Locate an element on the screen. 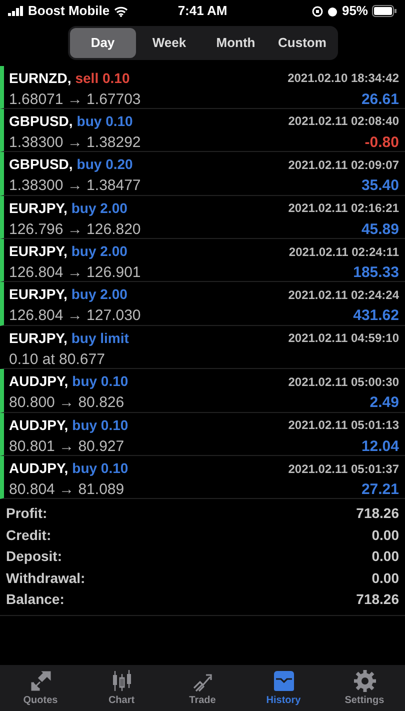 This screenshot has height=711, width=405. clock-time: 7:41 AM is located at coordinates (203, 11).